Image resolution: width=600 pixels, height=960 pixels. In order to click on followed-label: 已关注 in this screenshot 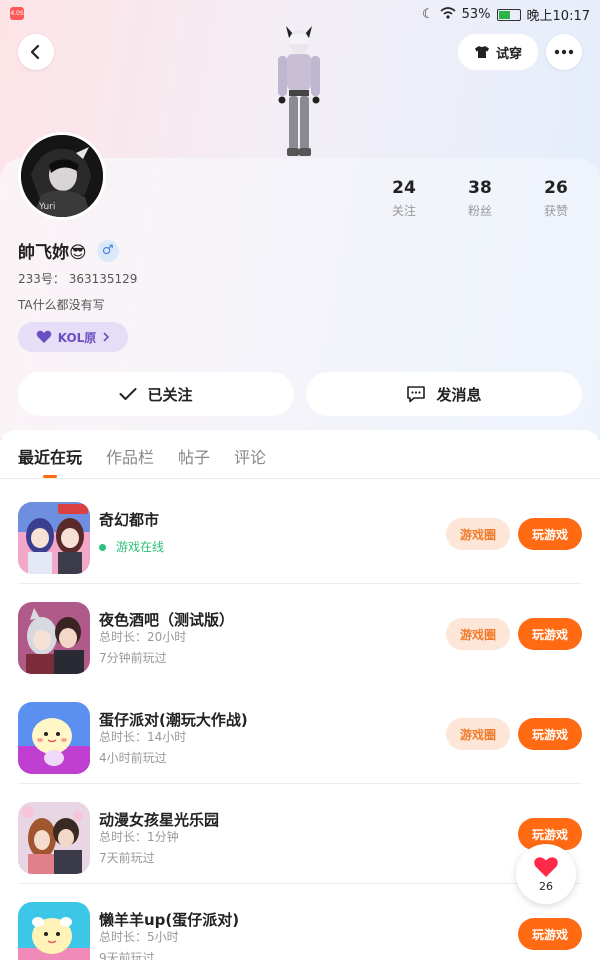, I will do `click(170, 394)`.